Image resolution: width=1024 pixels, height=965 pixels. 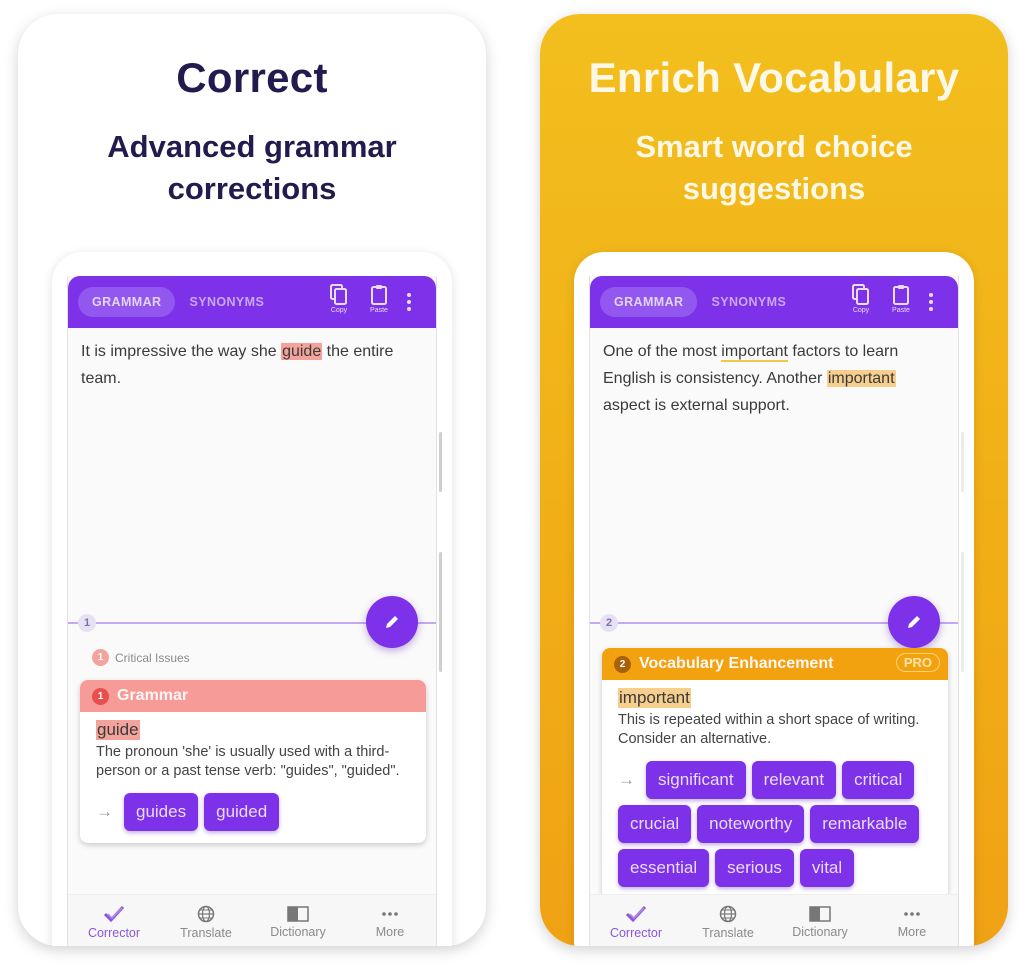 I want to click on flagged-word: guide, so click(x=302, y=351).